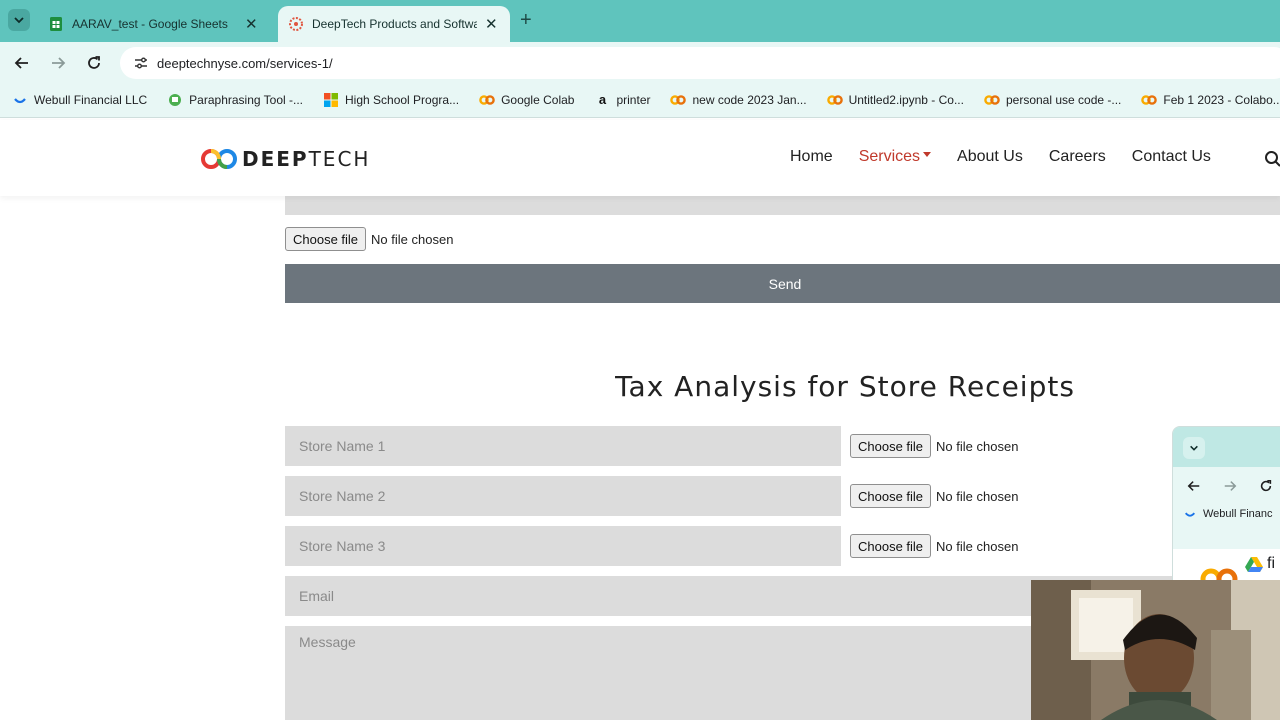  I want to click on site-search-button, so click(1272, 161).